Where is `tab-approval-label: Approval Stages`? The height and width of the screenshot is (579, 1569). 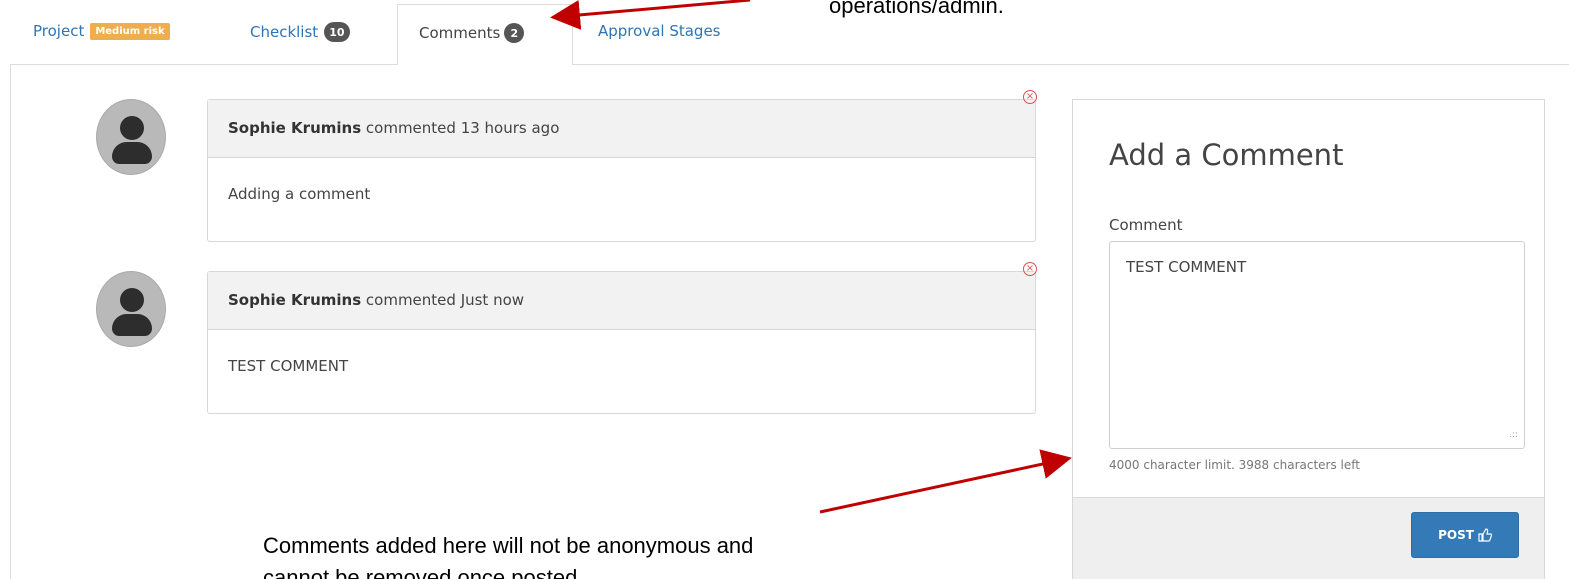 tab-approval-label: Approval Stages is located at coordinates (659, 31).